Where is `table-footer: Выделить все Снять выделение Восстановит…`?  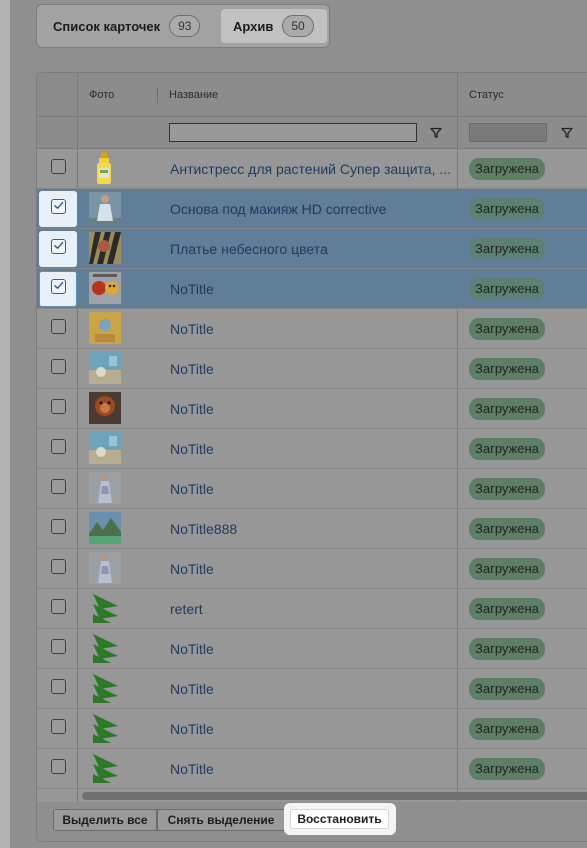
table-footer: Выделить все Снять выделение Восстановит… is located at coordinates (312, 821).